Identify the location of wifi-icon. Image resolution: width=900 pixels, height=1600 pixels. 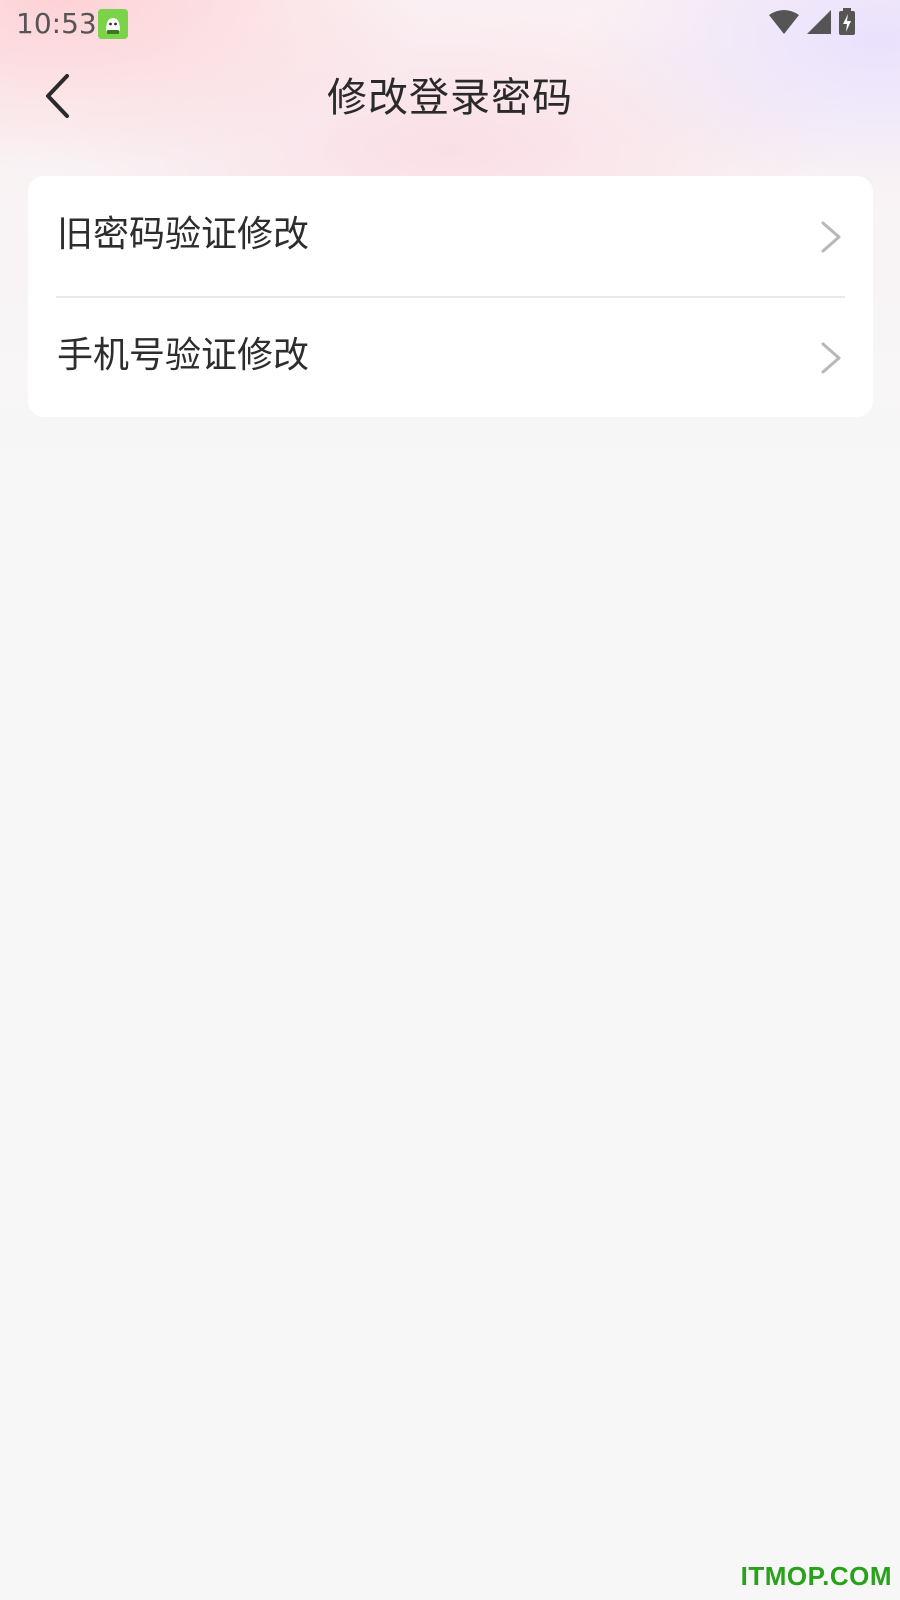
(784, 24).